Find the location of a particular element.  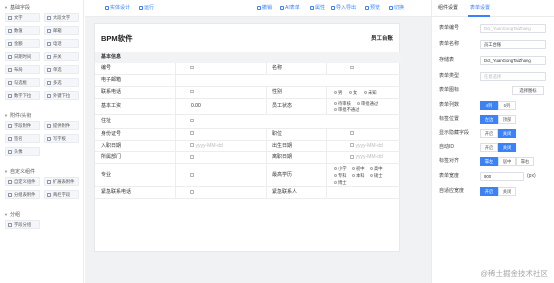

edu-senior: 高中 is located at coordinates (376, 168).